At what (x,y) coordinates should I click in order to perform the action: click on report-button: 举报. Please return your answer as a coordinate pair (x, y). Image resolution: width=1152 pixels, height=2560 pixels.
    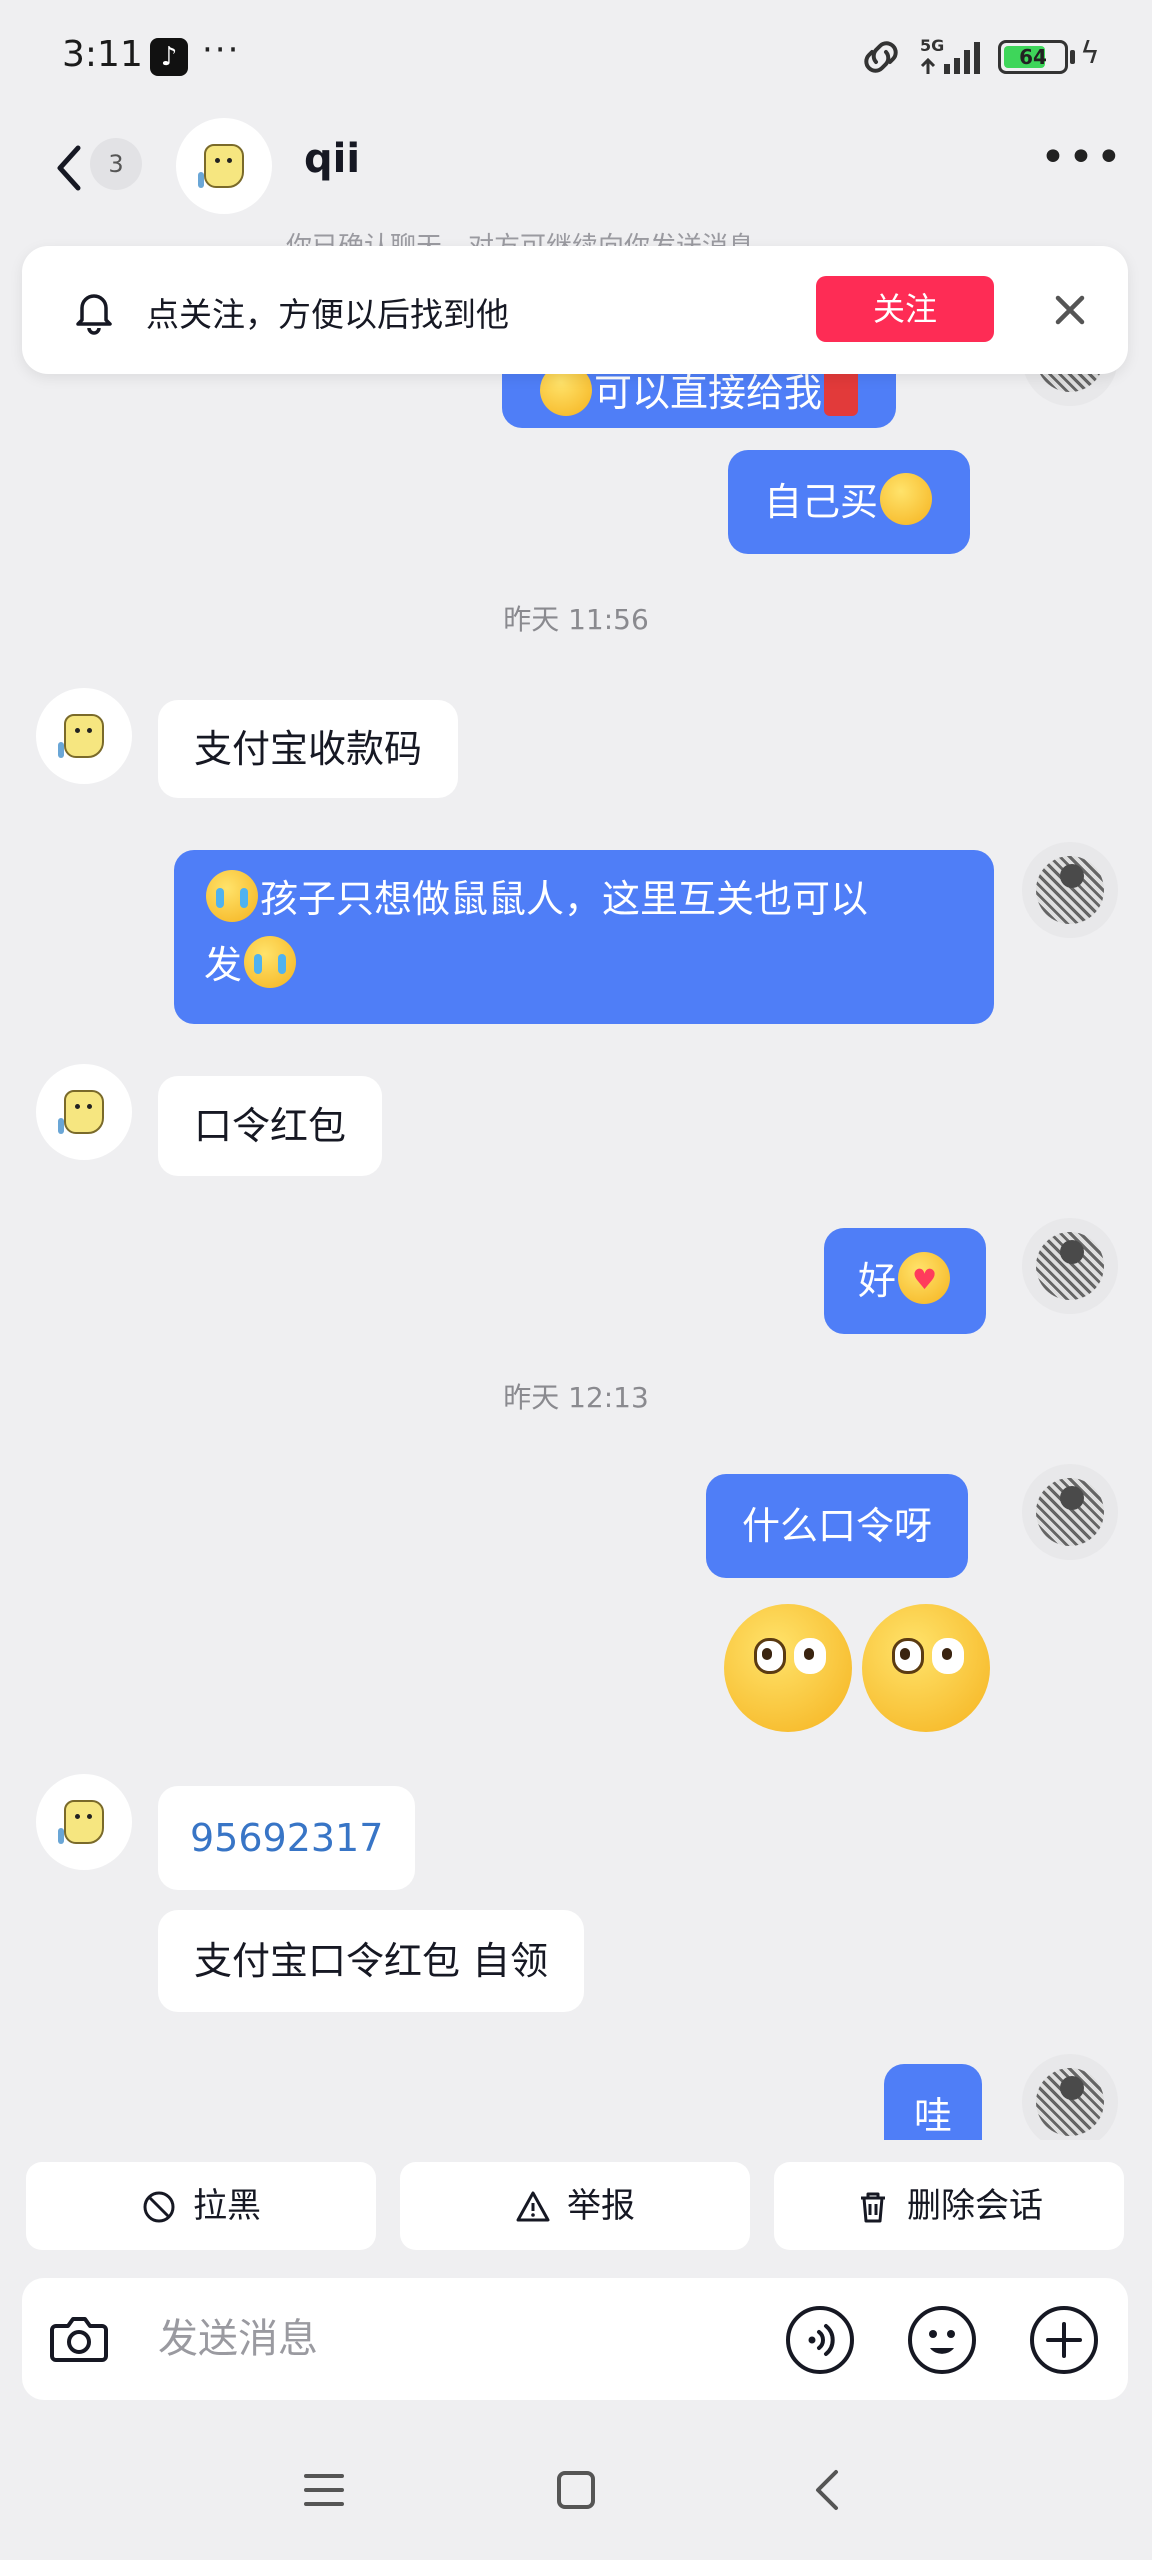
    Looking at the image, I should click on (575, 2206).